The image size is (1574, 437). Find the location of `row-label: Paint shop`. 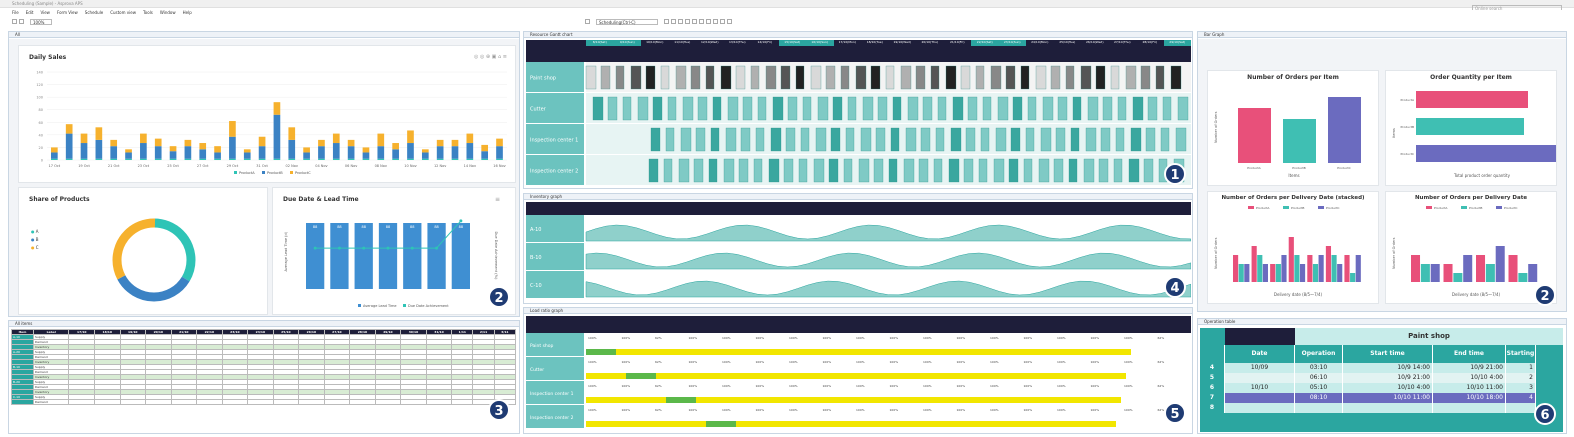

row-label: Paint shop is located at coordinates (542, 346).